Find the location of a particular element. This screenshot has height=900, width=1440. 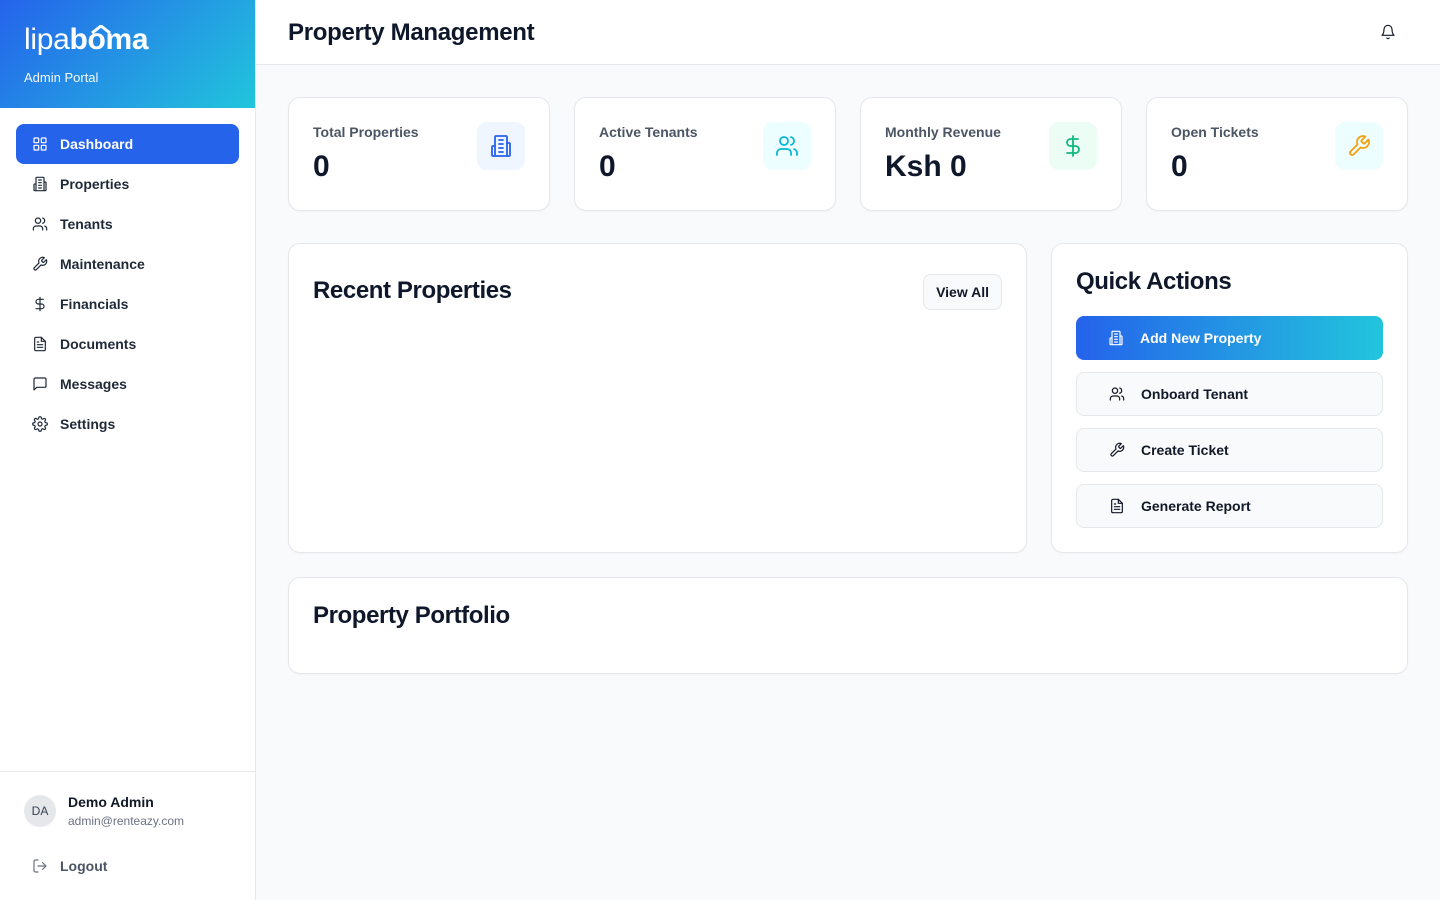

sidebar-item-financials: Financials is located at coordinates (127, 304).